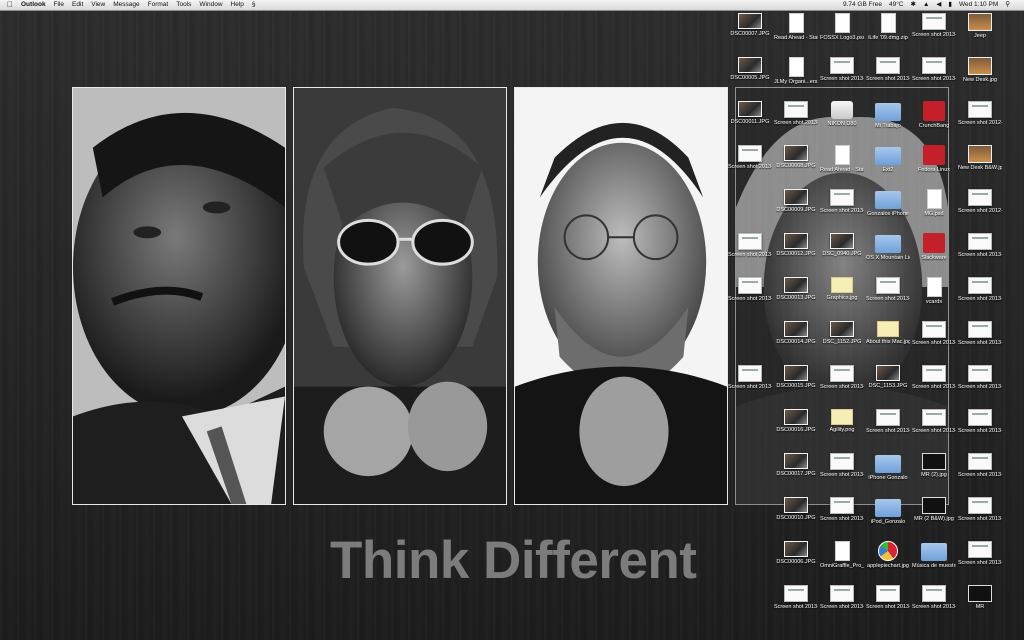 The height and width of the screenshot is (640, 1024). I want to click on desktop-icon-vcards: vcards, so click(934, 291).